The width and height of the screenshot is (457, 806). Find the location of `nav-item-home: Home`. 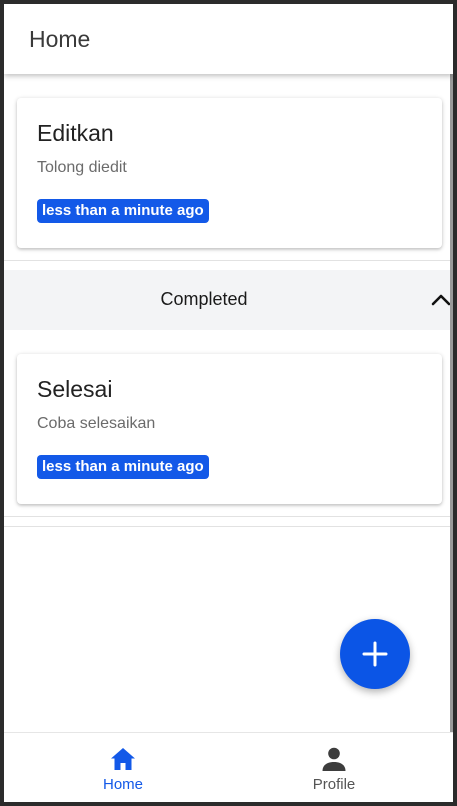

nav-item-home: Home is located at coordinates (123, 767).